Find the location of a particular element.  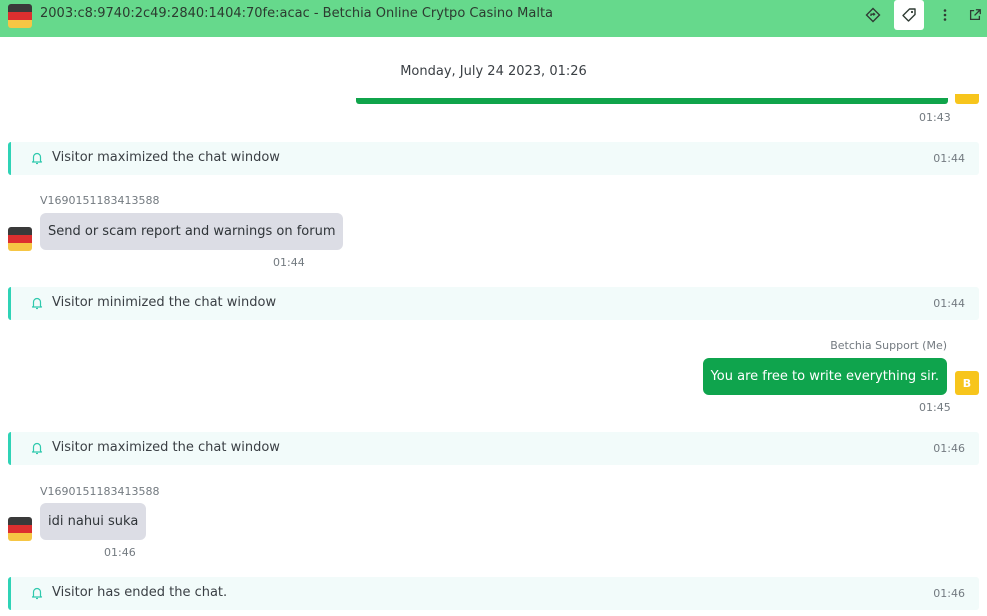

routing-button is located at coordinates (873, 15).